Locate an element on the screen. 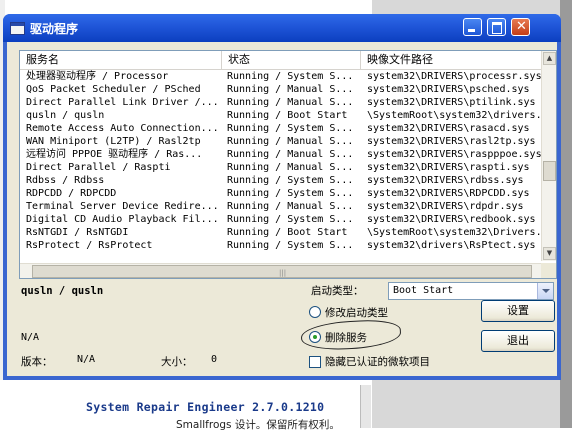 Image resolution: width=572 pixels, height=432 pixels. grip-icon: ||| is located at coordinates (283, 273).